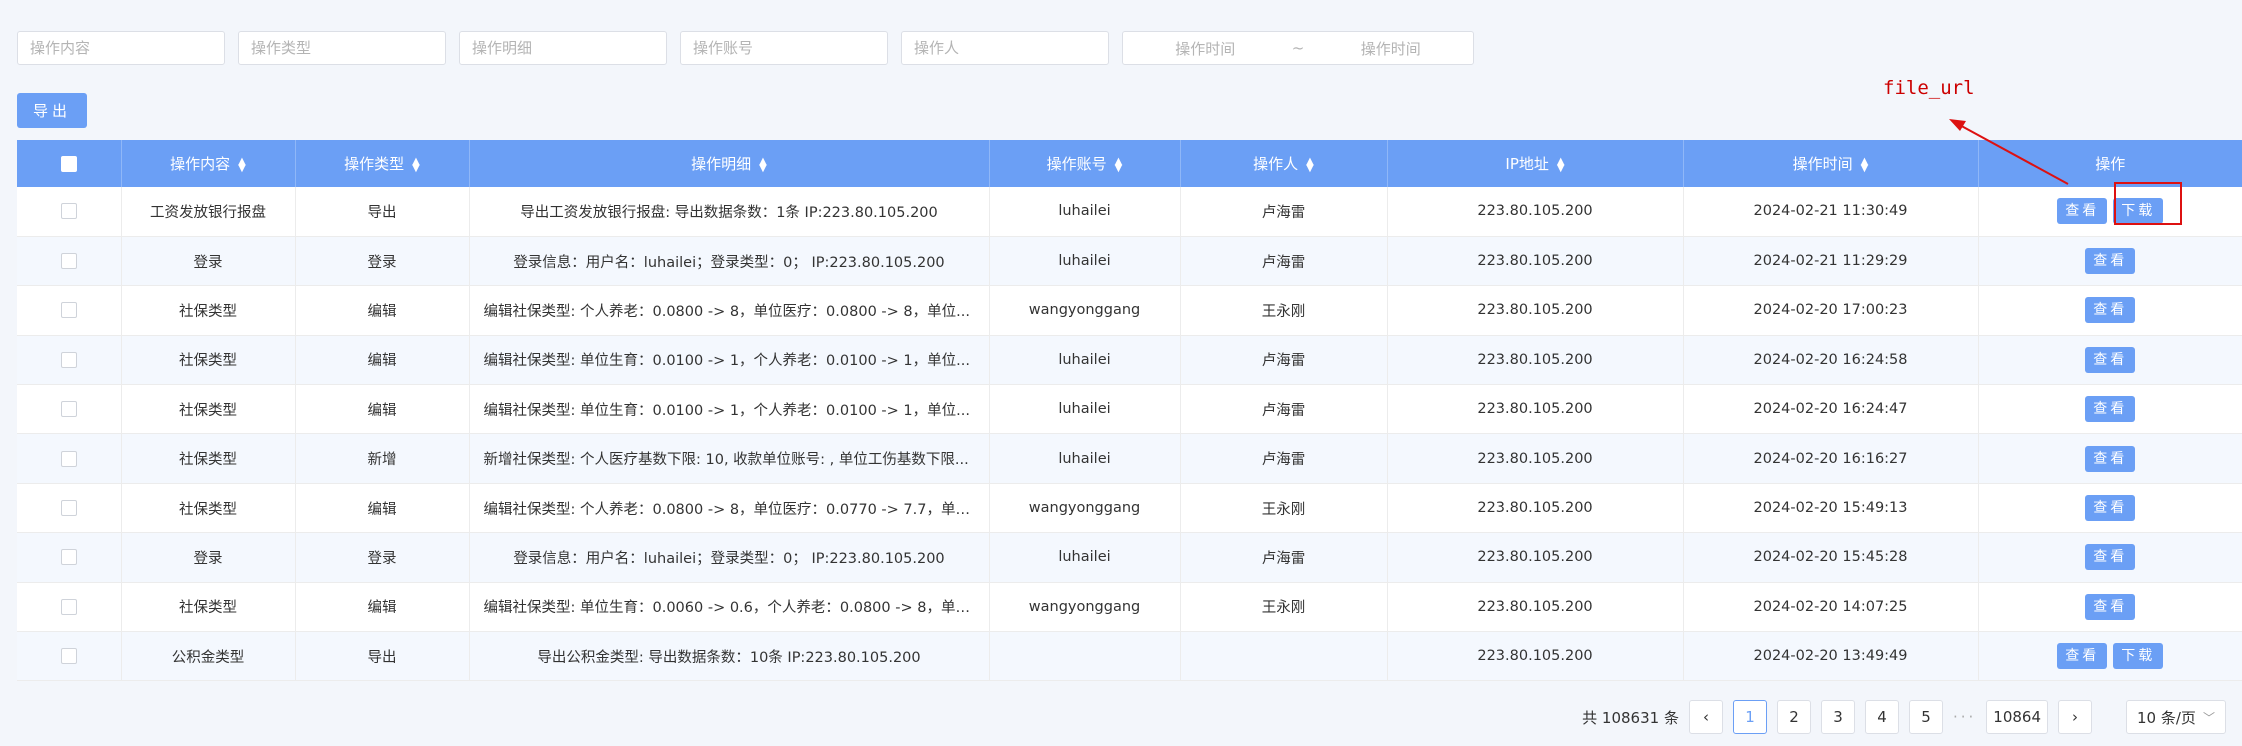  What do you see at coordinates (1831, 310) in the screenshot?
I see `cell-time: 2024-02-20 17:00:23` at bounding box center [1831, 310].